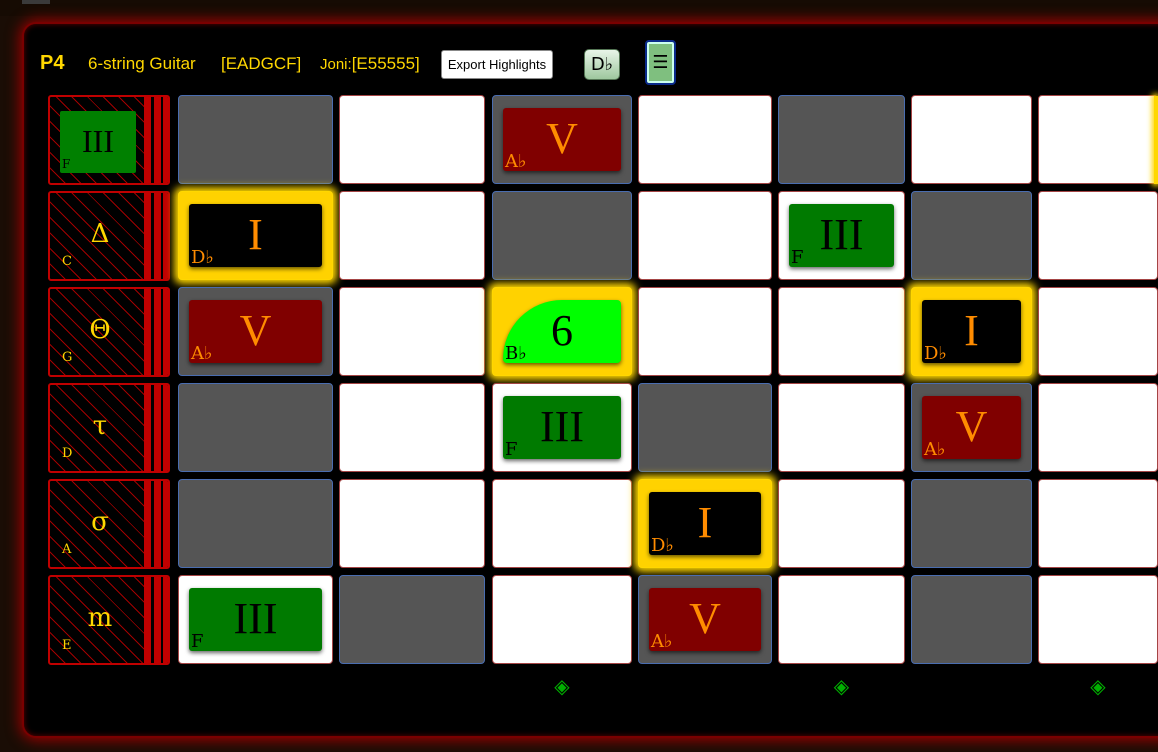 This screenshot has width=1158, height=752. Describe the element at coordinates (841, 619) in the screenshot. I see `fret-cell-r5-c4` at that location.